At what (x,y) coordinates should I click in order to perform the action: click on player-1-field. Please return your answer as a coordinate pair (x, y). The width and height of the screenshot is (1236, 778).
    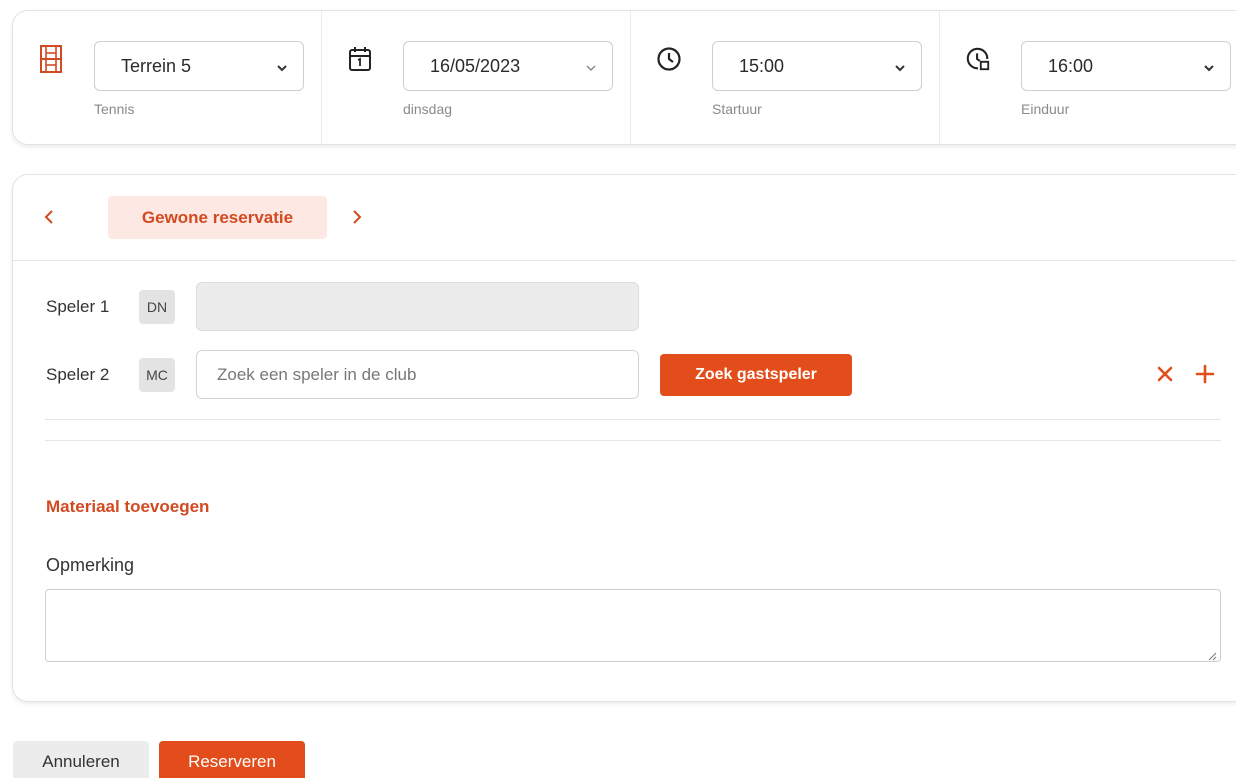
    Looking at the image, I should click on (417, 306).